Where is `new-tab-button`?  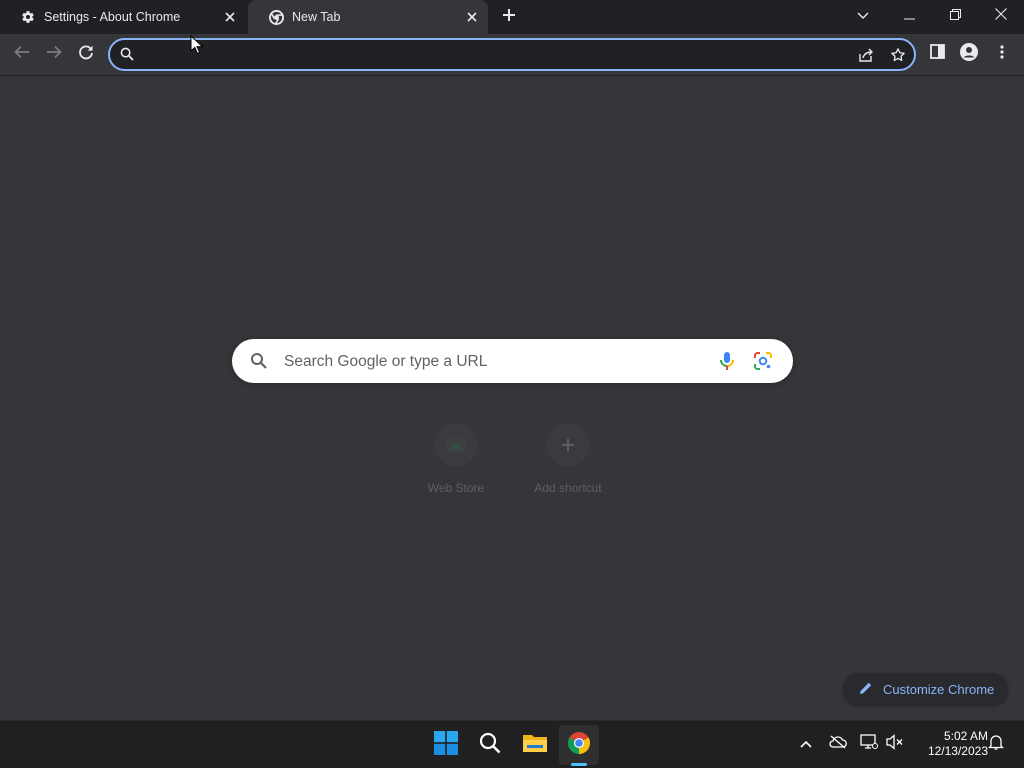 new-tab-button is located at coordinates (509, 17).